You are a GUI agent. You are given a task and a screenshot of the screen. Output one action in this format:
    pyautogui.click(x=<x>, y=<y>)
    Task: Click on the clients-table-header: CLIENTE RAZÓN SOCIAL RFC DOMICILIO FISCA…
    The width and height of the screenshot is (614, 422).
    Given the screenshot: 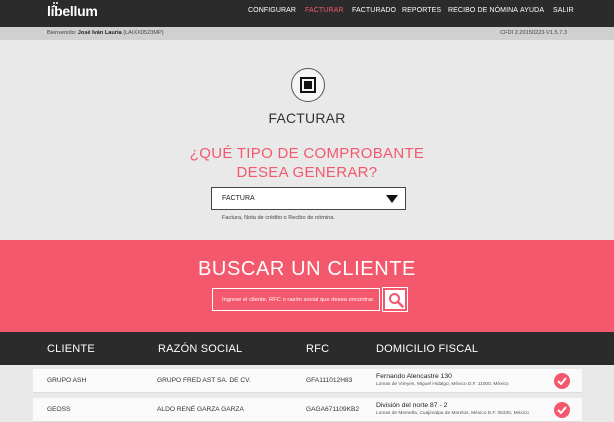 What is the action you would take?
    pyautogui.click(x=307, y=348)
    